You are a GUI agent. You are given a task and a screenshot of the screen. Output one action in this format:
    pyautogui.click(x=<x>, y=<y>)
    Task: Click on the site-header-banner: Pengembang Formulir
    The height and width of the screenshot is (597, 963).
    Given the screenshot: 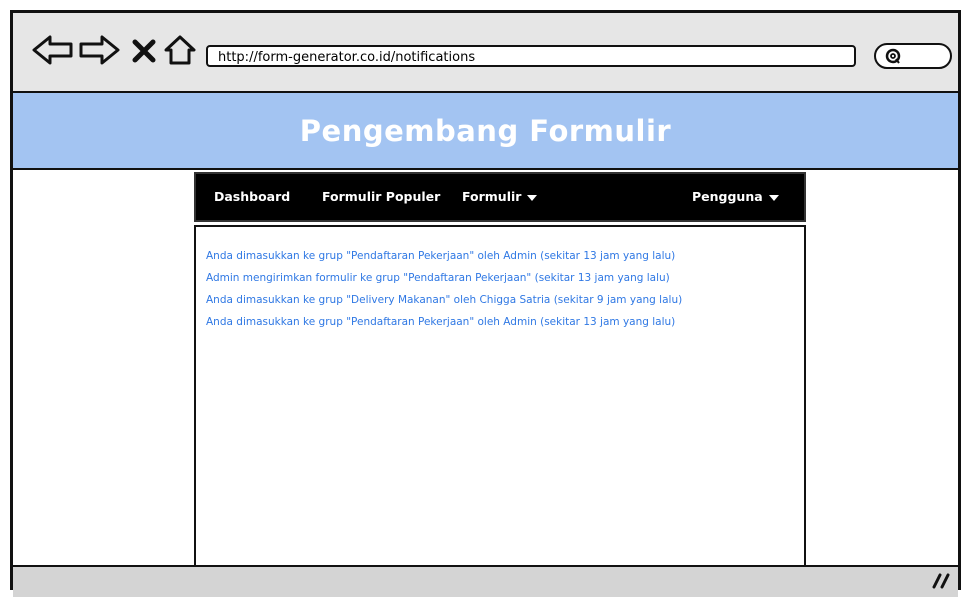 What is the action you would take?
    pyautogui.click(x=485, y=131)
    